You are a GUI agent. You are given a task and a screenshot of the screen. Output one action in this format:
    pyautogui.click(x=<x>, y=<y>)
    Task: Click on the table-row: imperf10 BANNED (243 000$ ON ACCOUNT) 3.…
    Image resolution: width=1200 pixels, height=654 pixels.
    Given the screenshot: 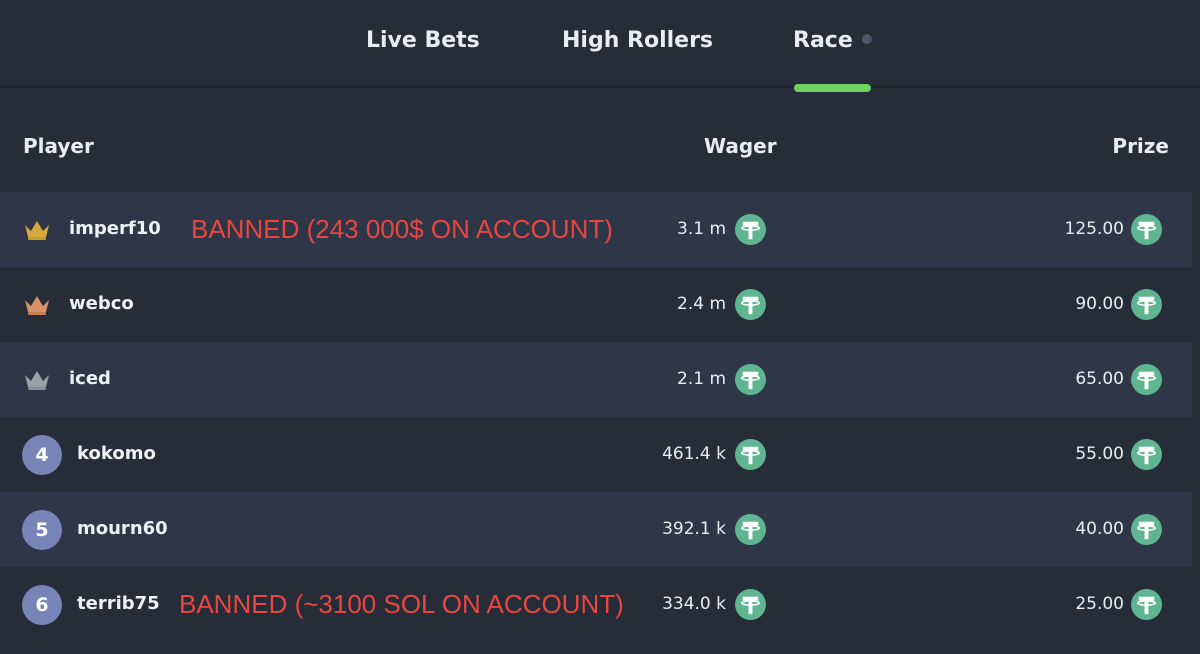 What is the action you would take?
    pyautogui.click(x=596, y=229)
    